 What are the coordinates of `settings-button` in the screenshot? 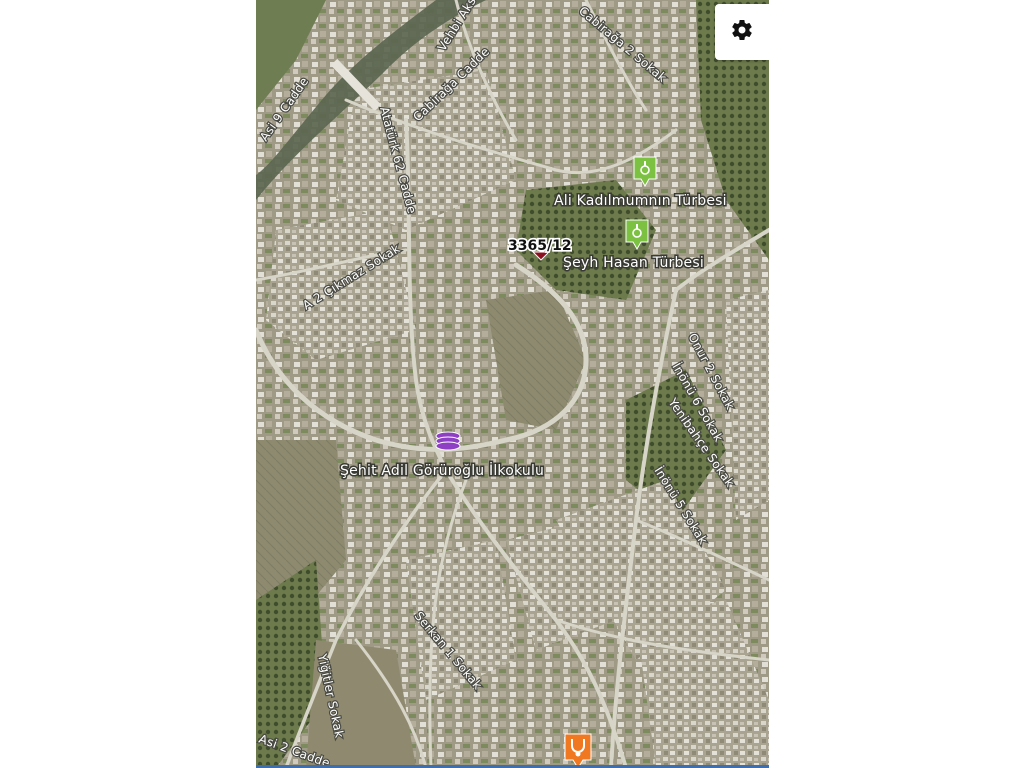 It's located at (742, 32).